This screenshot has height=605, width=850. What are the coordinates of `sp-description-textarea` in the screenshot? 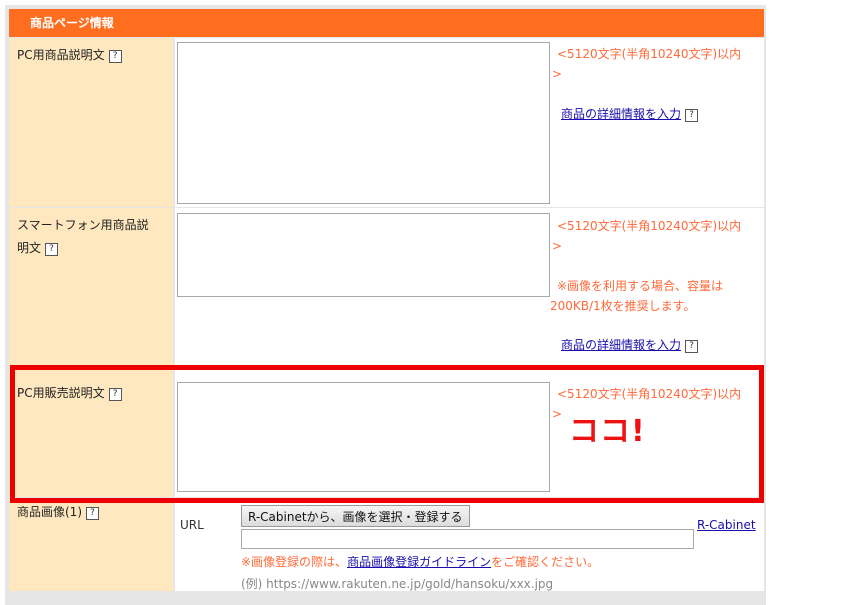 It's located at (363, 255).